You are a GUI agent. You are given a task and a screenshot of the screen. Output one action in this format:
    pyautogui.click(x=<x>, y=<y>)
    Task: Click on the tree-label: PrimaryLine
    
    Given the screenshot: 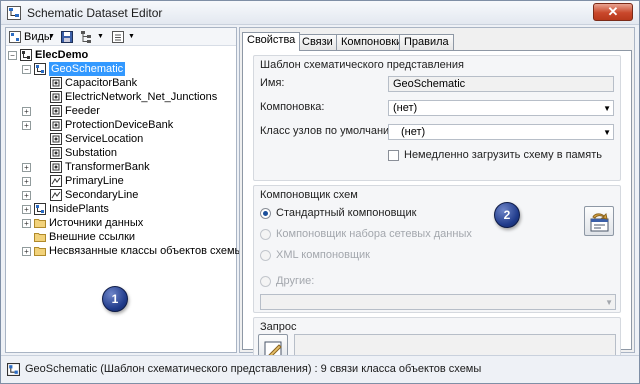 What is the action you would take?
    pyautogui.click(x=94, y=181)
    